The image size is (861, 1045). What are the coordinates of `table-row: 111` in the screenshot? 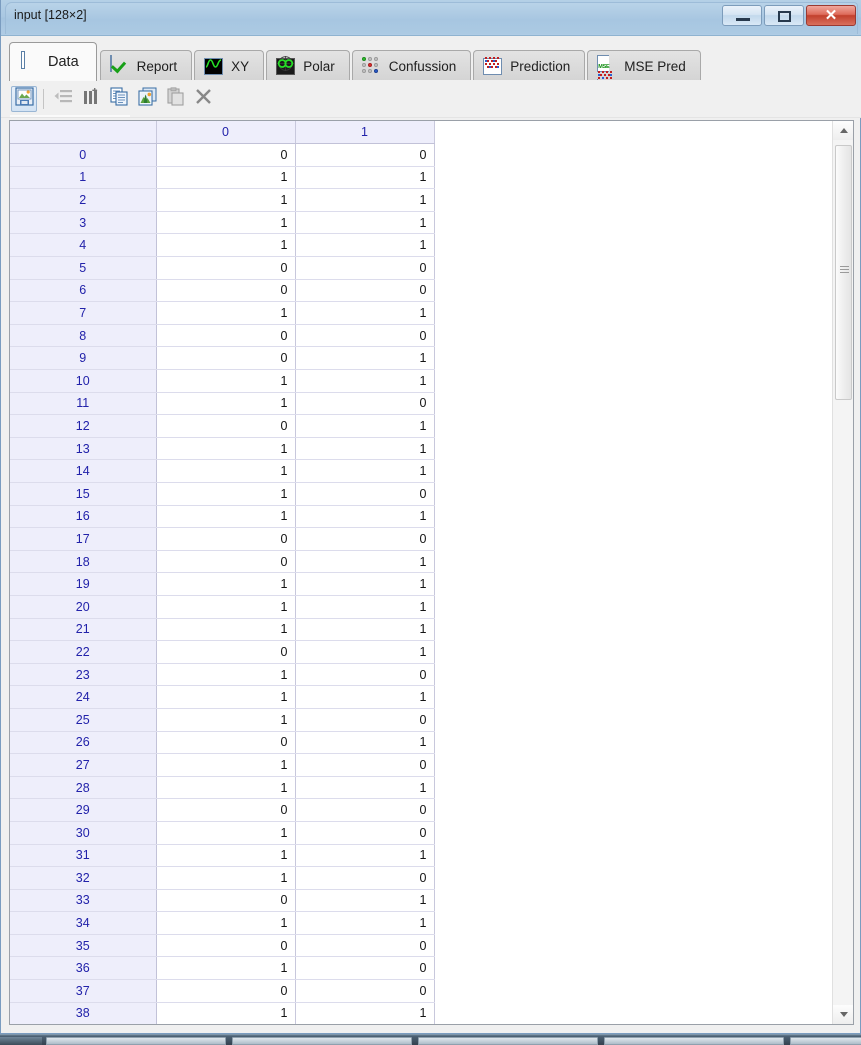 It's located at (222, 178).